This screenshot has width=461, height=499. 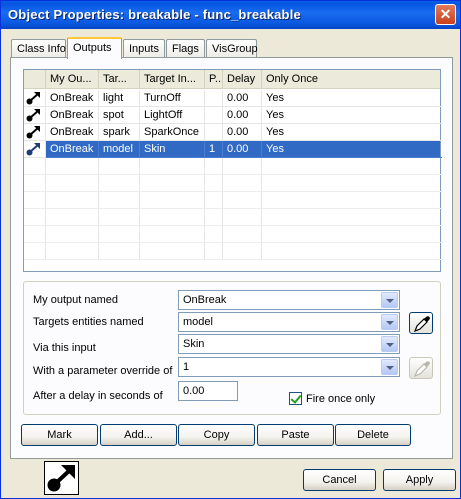 I want to click on output-named-value: OnBreak, so click(x=205, y=300).